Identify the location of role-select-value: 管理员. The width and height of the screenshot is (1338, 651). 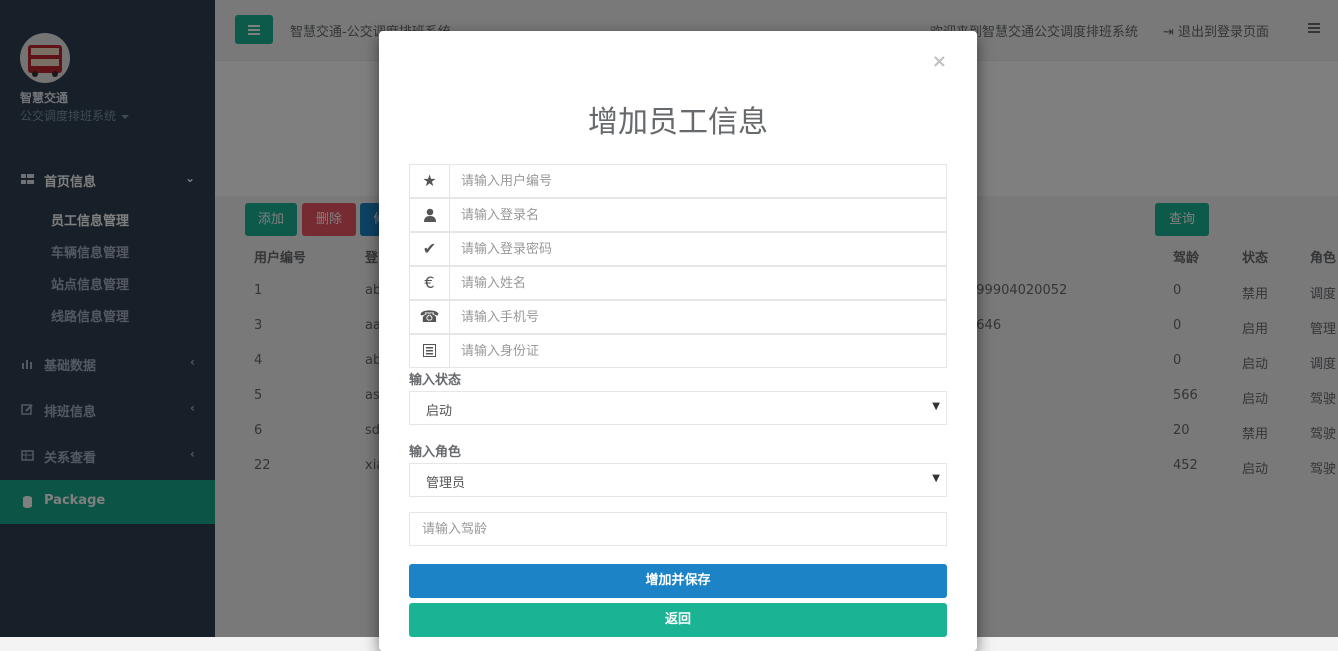
(446, 483).